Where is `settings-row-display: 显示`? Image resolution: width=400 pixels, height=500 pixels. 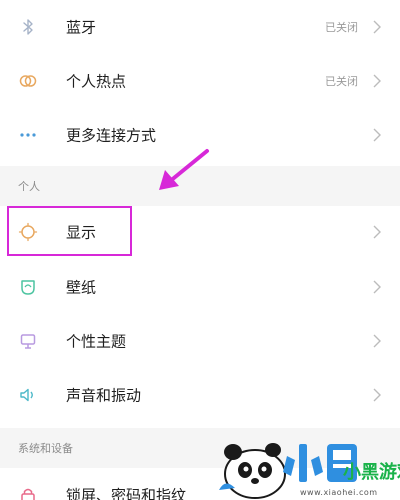 settings-row-display: 显示 is located at coordinates (200, 232).